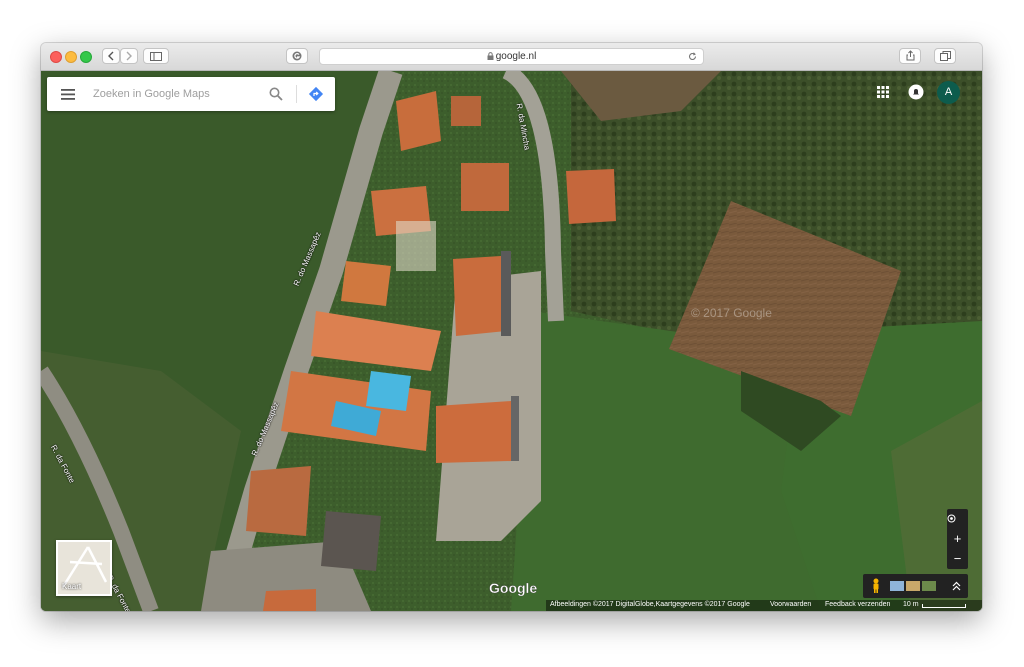 This screenshot has width=1024, height=667. What do you see at coordinates (944, 606) in the screenshot?
I see `scale-bar` at bounding box center [944, 606].